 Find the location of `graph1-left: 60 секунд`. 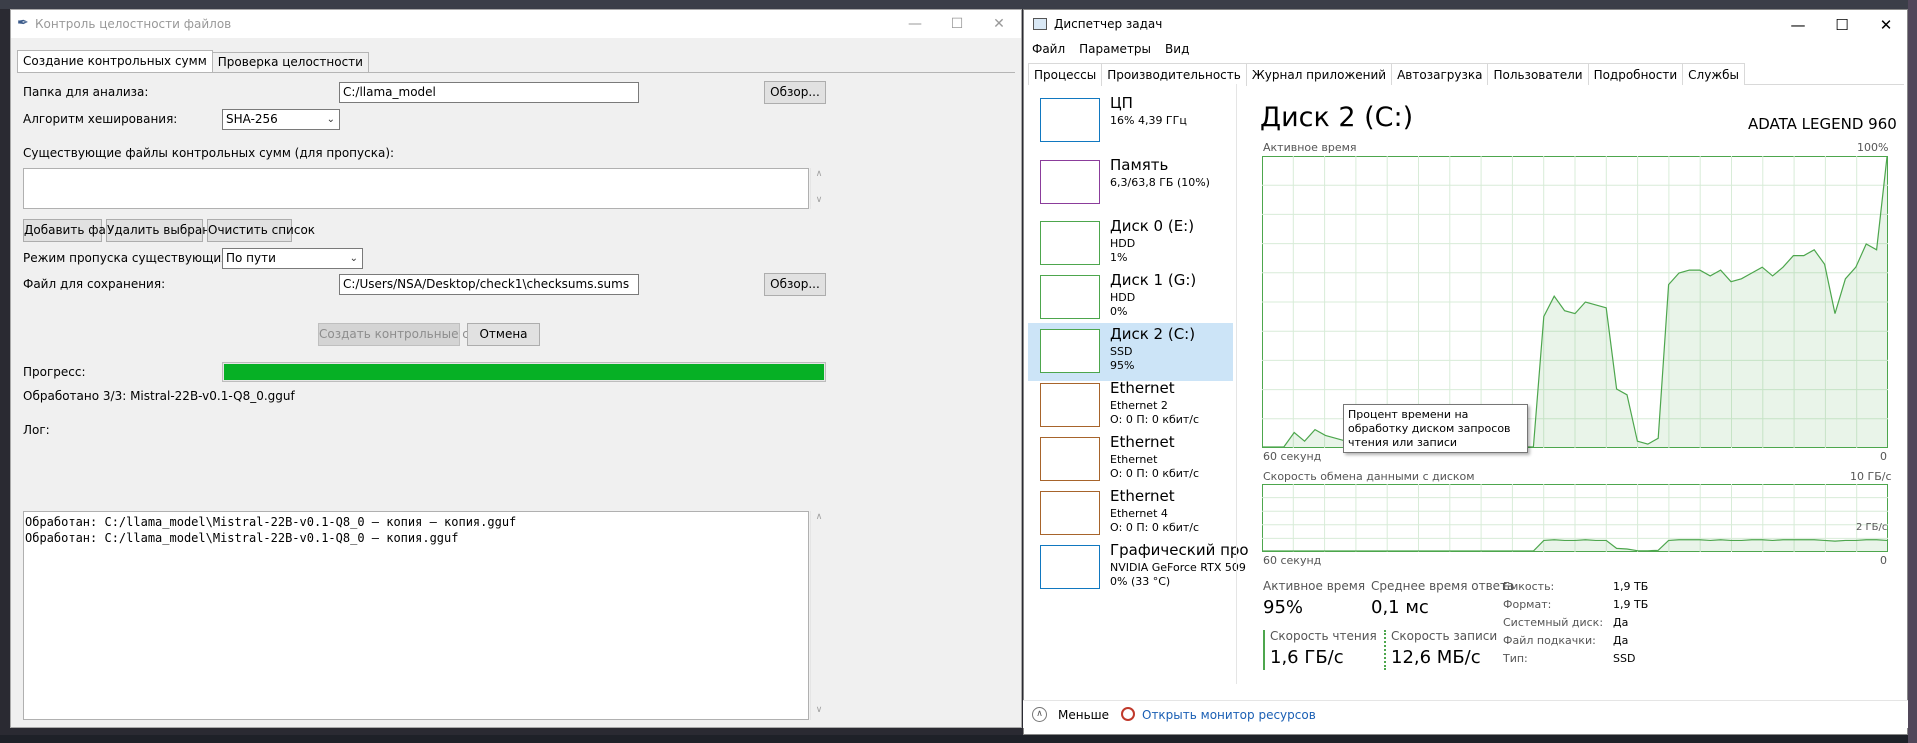

graph1-left: 60 секунд is located at coordinates (1292, 456).